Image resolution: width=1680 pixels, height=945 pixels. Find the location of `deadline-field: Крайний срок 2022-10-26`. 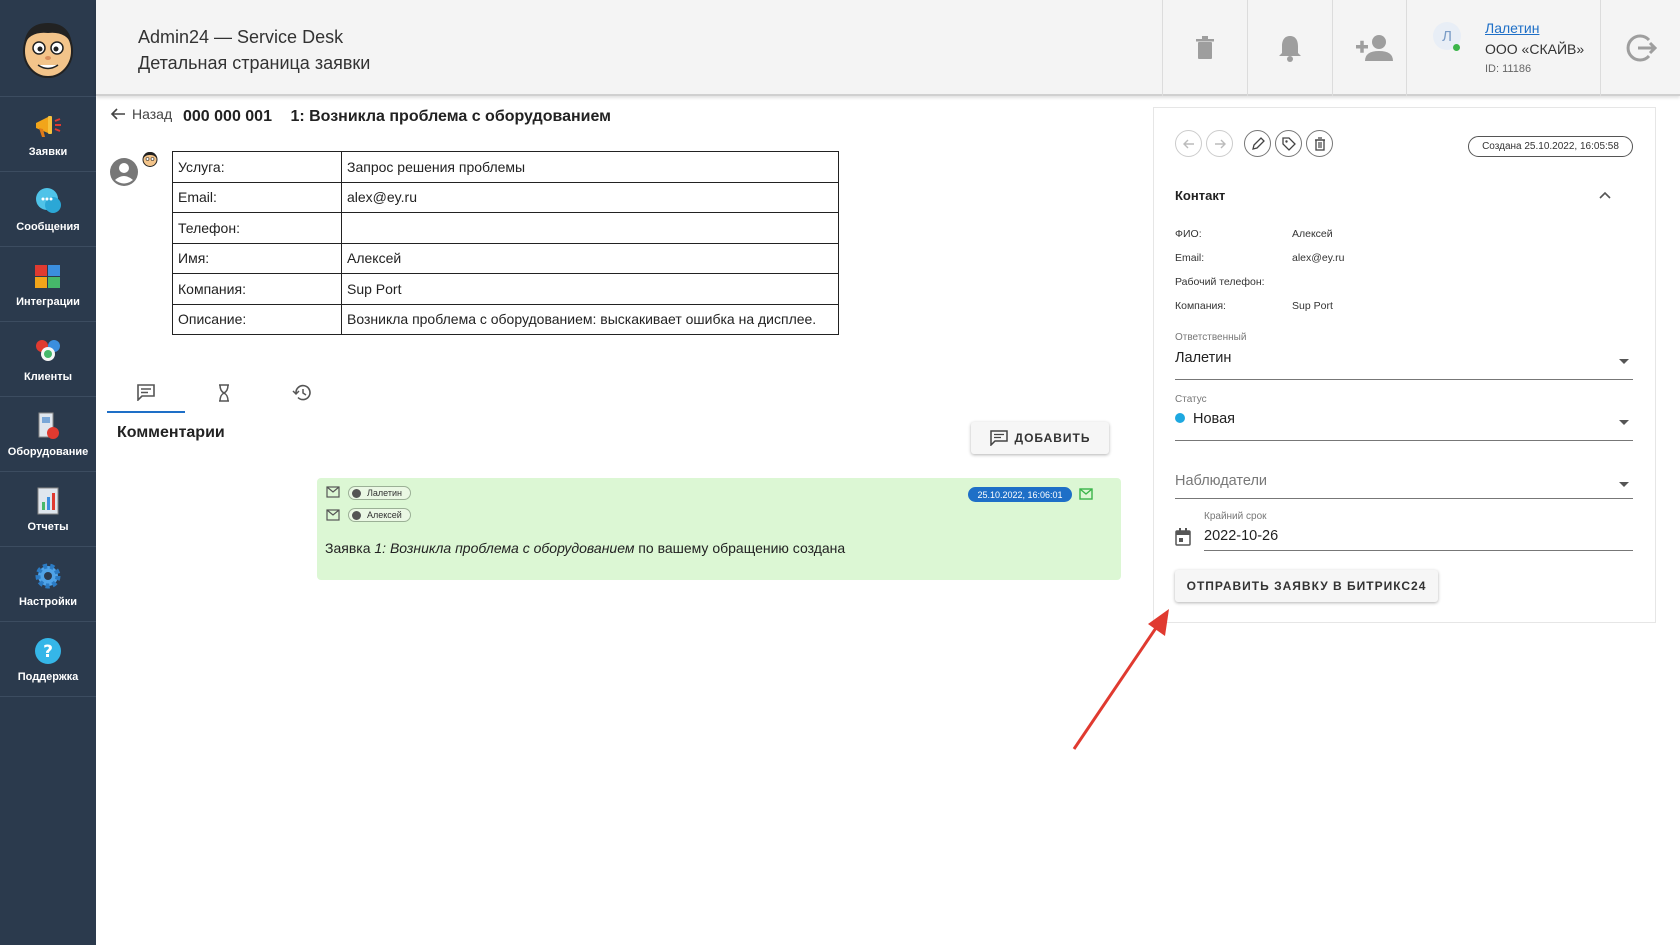

deadline-field: Крайний срок 2022-10-26 is located at coordinates (1418, 531).